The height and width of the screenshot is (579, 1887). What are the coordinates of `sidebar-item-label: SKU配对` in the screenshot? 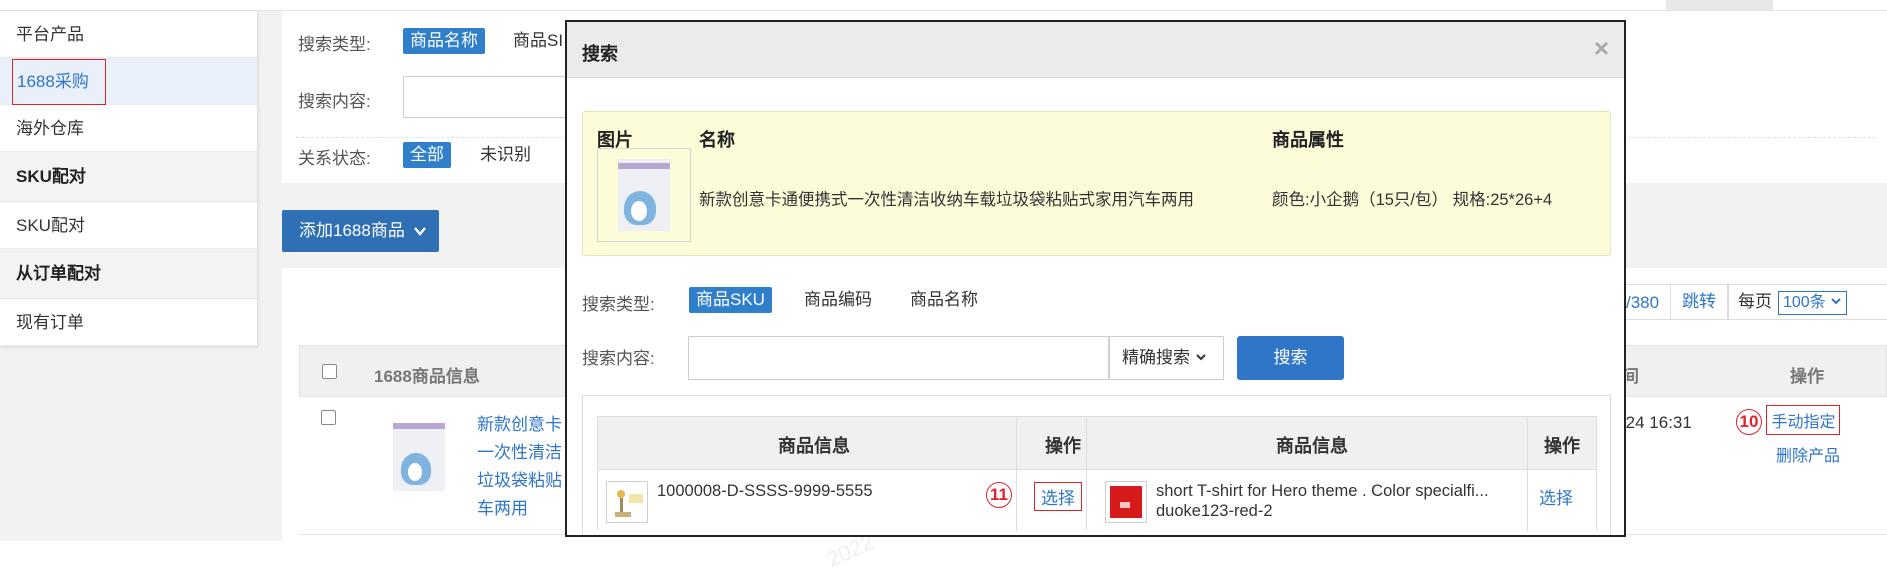 It's located at (50, 225).